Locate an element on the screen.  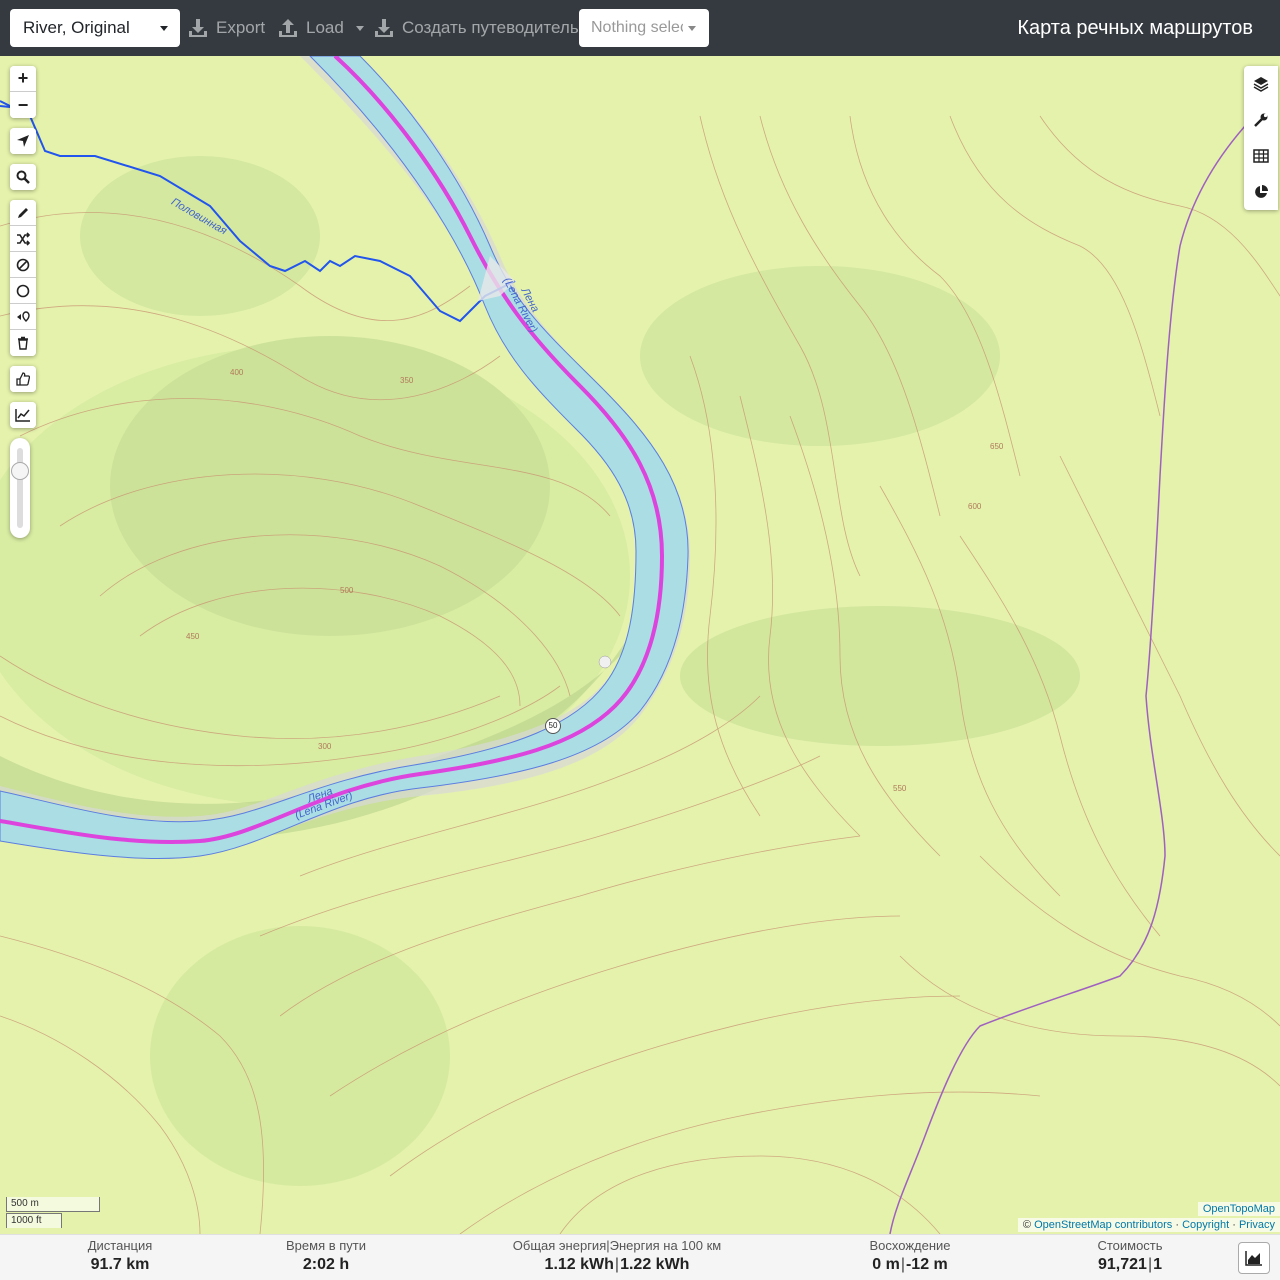
stat-cost: Стоимость 91,721|1 is located at coordinates (1130, 1257).